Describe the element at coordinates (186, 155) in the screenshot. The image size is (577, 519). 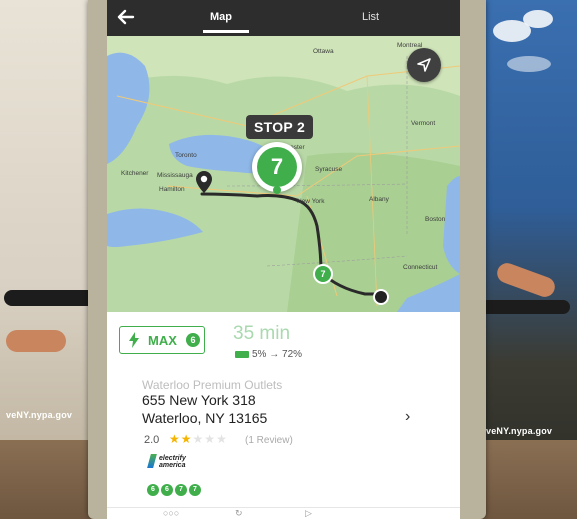
I see `map-city-label: Toronto` at that location.